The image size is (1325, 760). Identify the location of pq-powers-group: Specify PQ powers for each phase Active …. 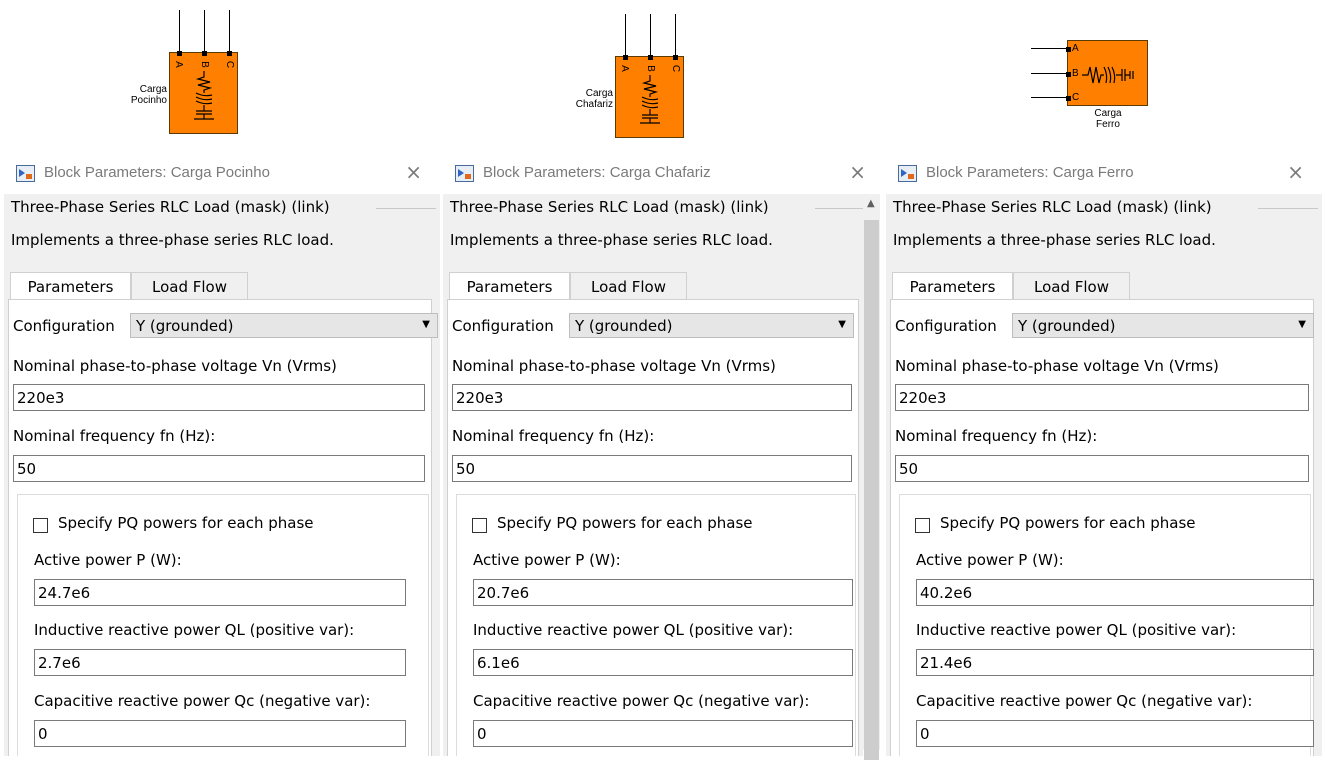
(1106, 625).